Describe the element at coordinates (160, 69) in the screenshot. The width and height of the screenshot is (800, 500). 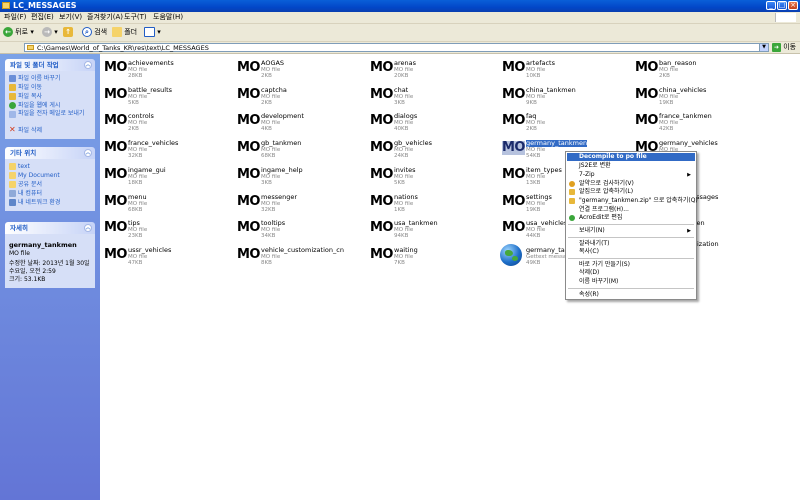
I see `file-item: MO achievements MO file 28KB` at that location.